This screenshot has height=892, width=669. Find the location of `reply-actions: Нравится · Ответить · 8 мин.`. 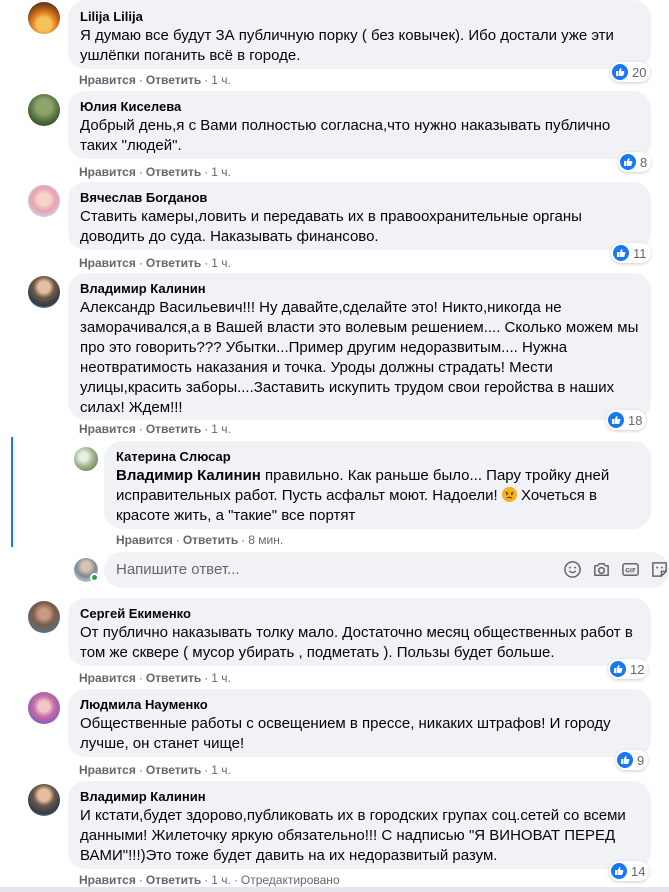

reply-actions: Нравится · Ответить · 8 мин. is located at coordinates (199, 540).